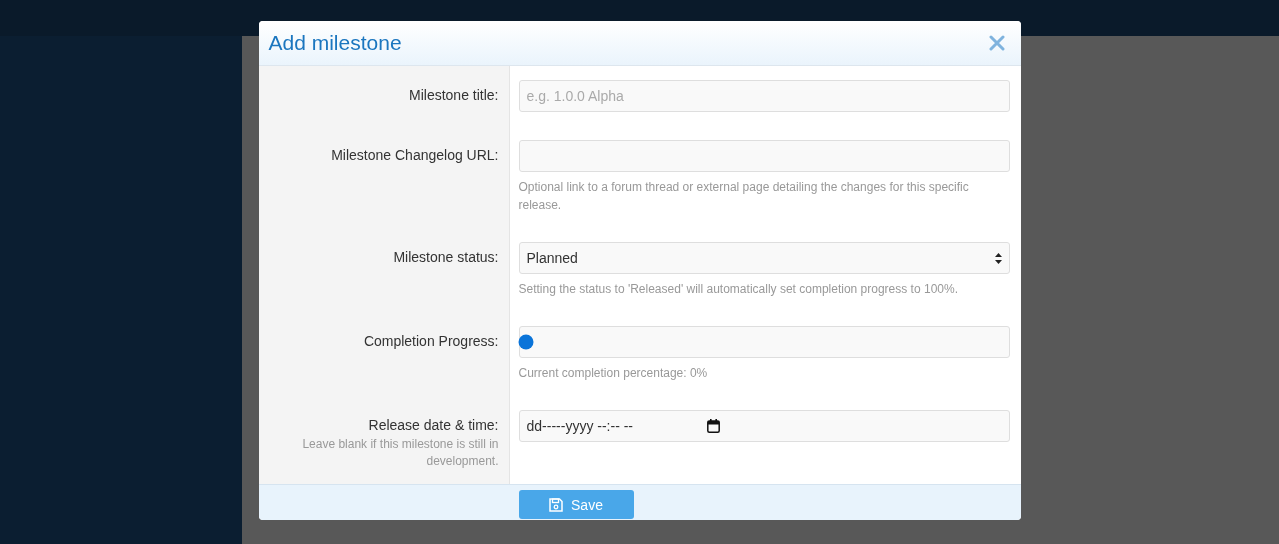 Image resolution: width=1279 pixels, height=544 pixels. I want to click on calendar-icon, so click(713, 426).